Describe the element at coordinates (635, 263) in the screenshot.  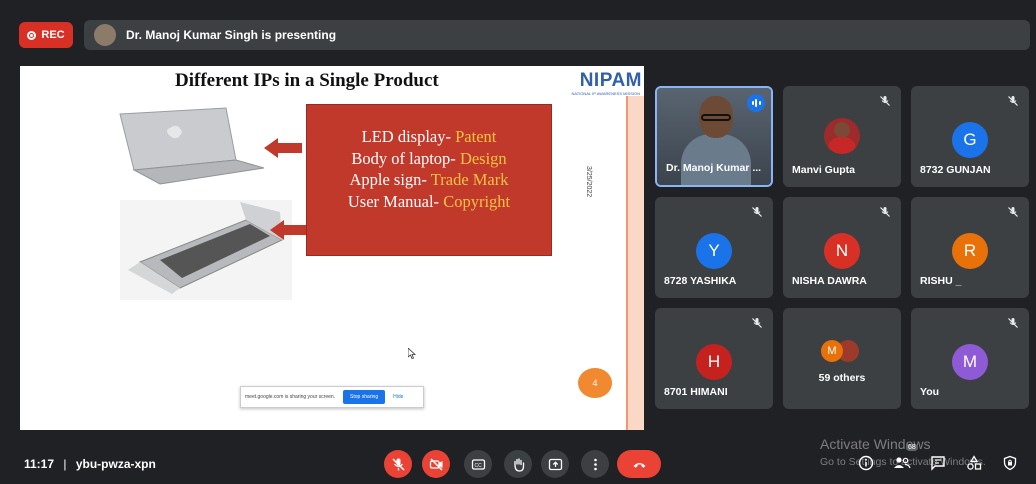
I see `slide-side-band` at that location.